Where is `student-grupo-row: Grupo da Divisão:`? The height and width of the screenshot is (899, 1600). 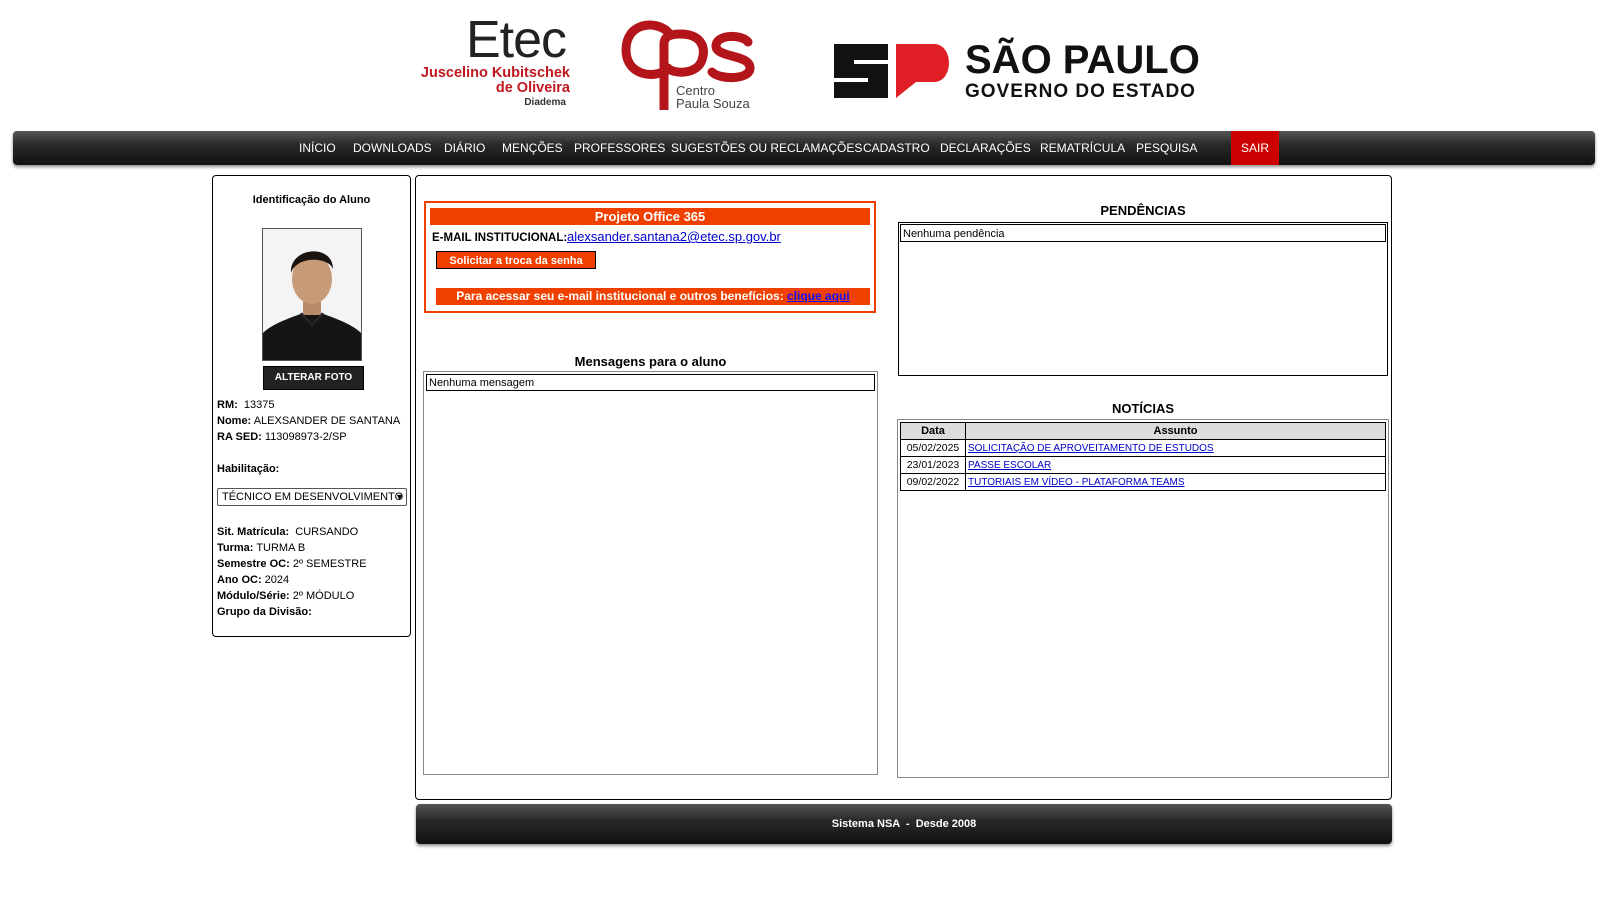 student-grupo-row: Grupo da Divisão: is located at coordinates (264, 612).